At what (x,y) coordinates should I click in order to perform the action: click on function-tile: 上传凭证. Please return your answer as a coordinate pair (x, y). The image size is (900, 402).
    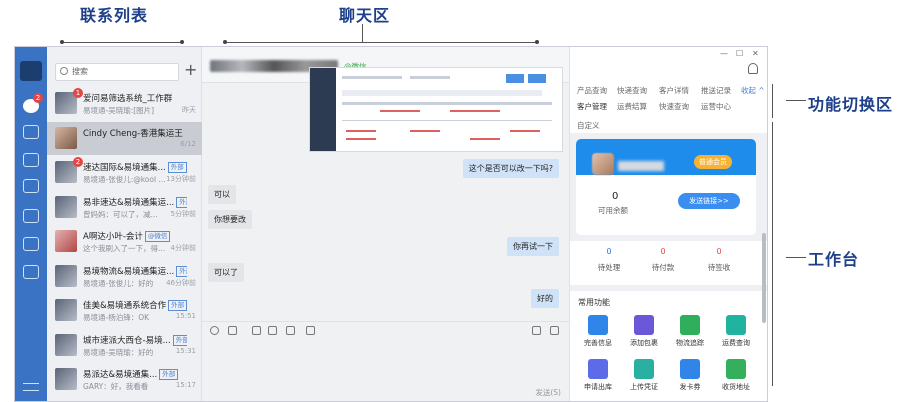
    Looking at the image, I should click on (644, 375).